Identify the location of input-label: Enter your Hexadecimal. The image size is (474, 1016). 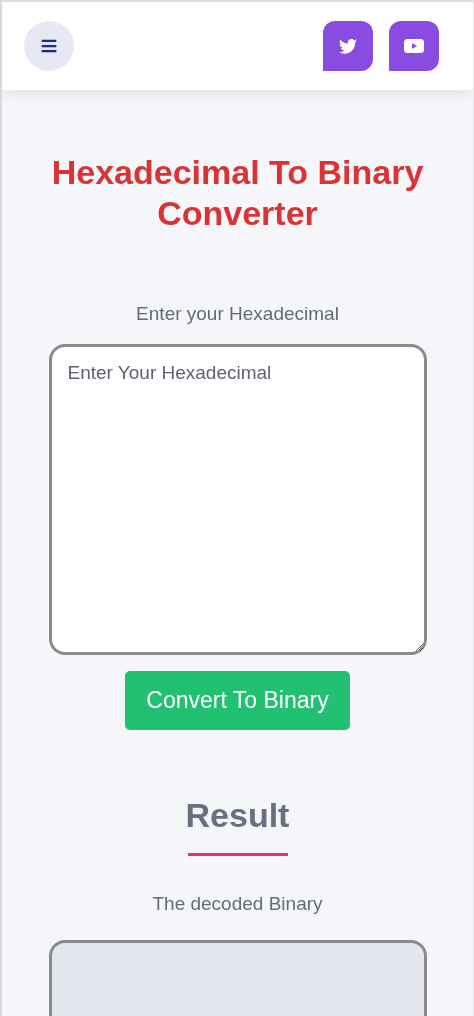
(237, 313).